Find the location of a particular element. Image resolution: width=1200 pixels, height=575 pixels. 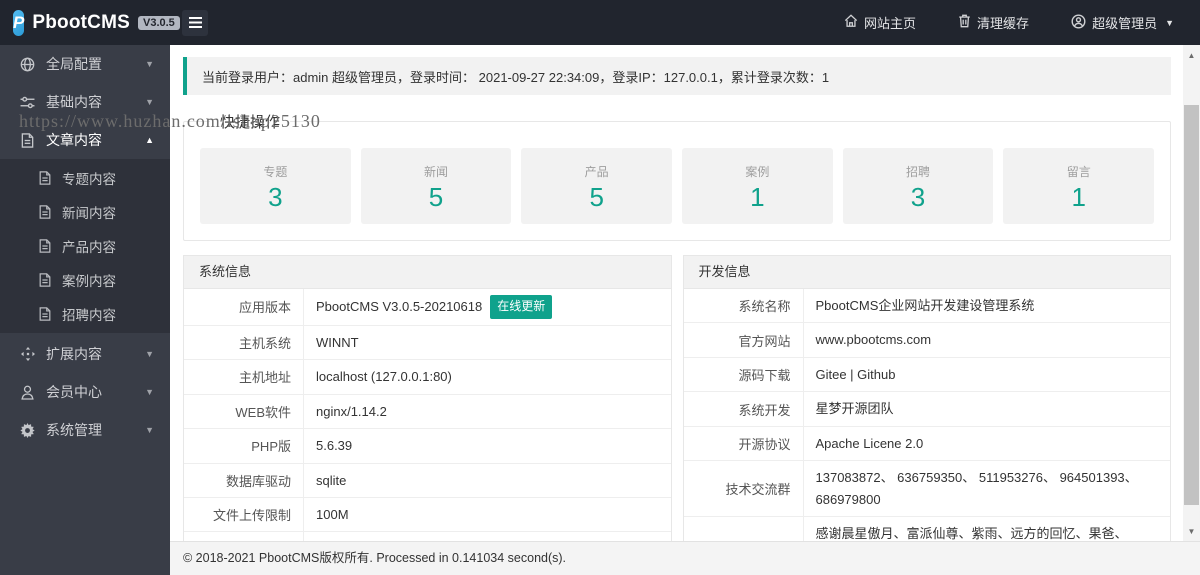

sidebar-subitem-label: 产品内容 is located at coordinates (89, 247).